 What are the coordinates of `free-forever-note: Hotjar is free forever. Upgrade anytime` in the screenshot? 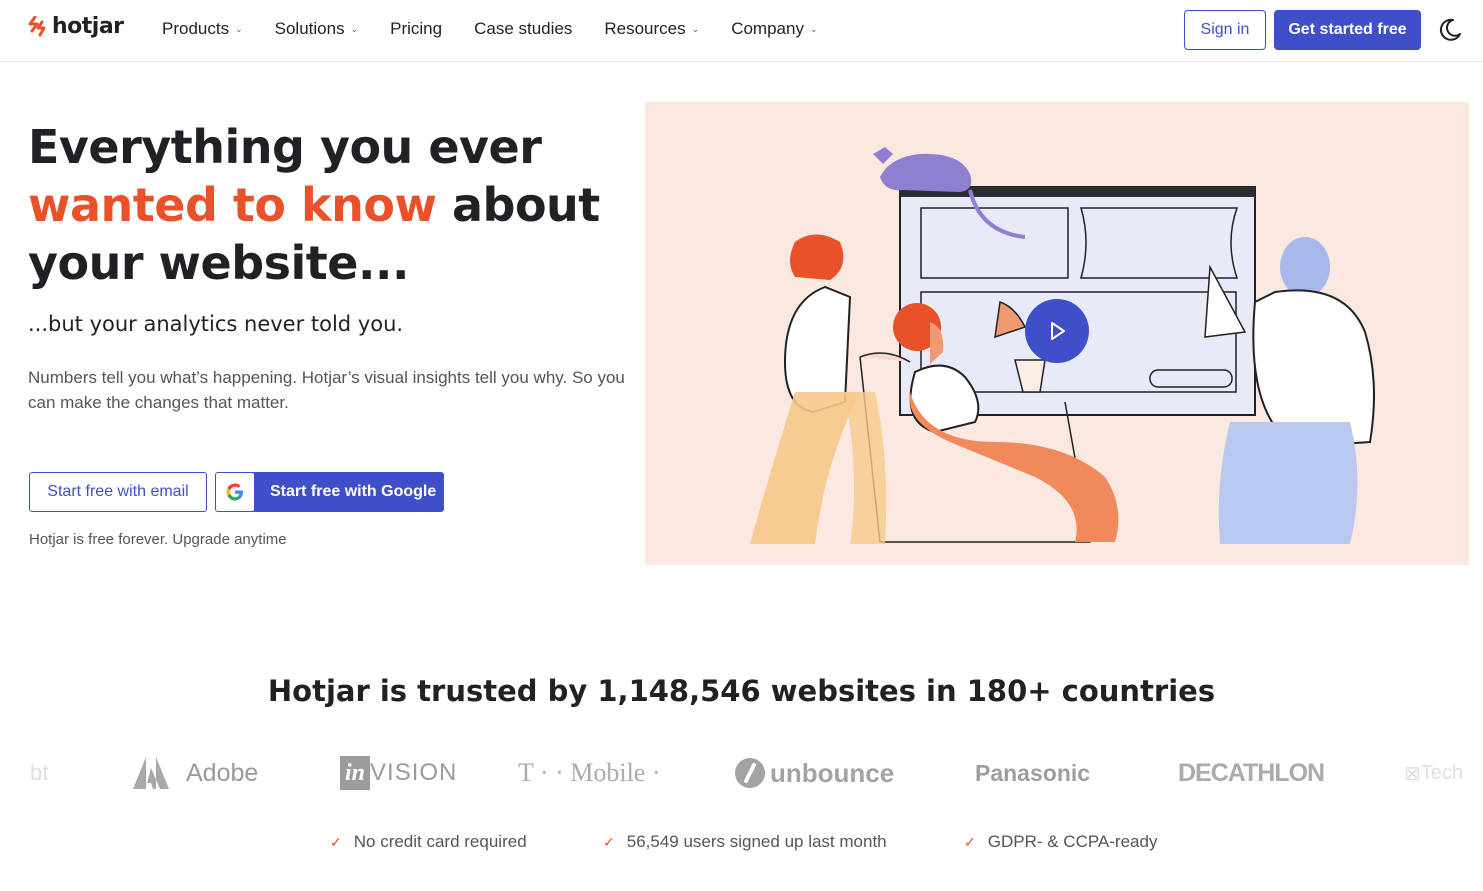 It's located at (158, 539).